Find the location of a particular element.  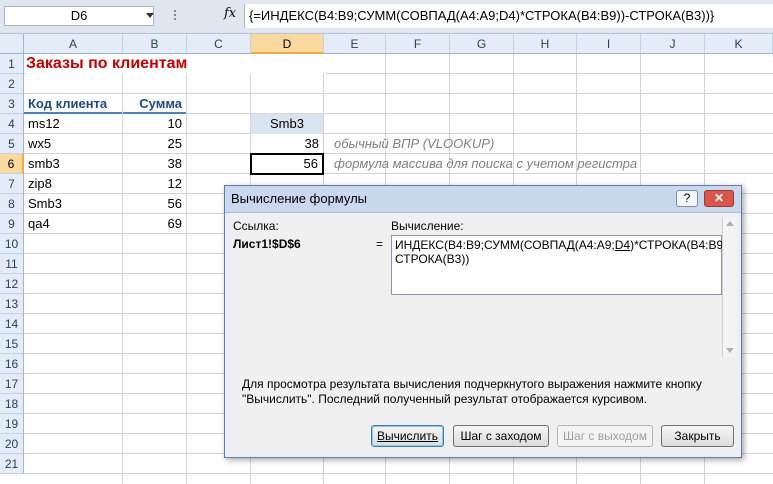

dialog-title: Вычисление формулы is located at coordinates (299, 198).